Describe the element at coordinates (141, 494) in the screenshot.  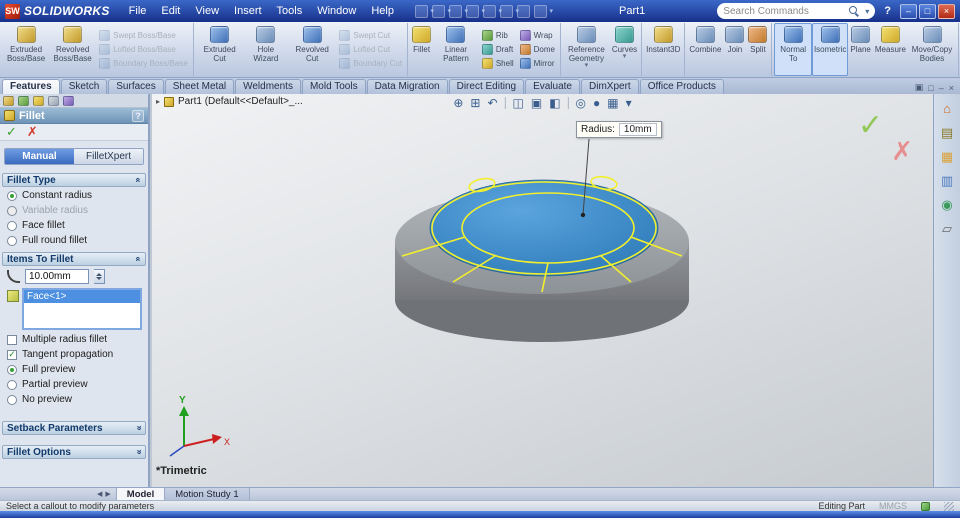
I see `model-tab: Model` at that location.